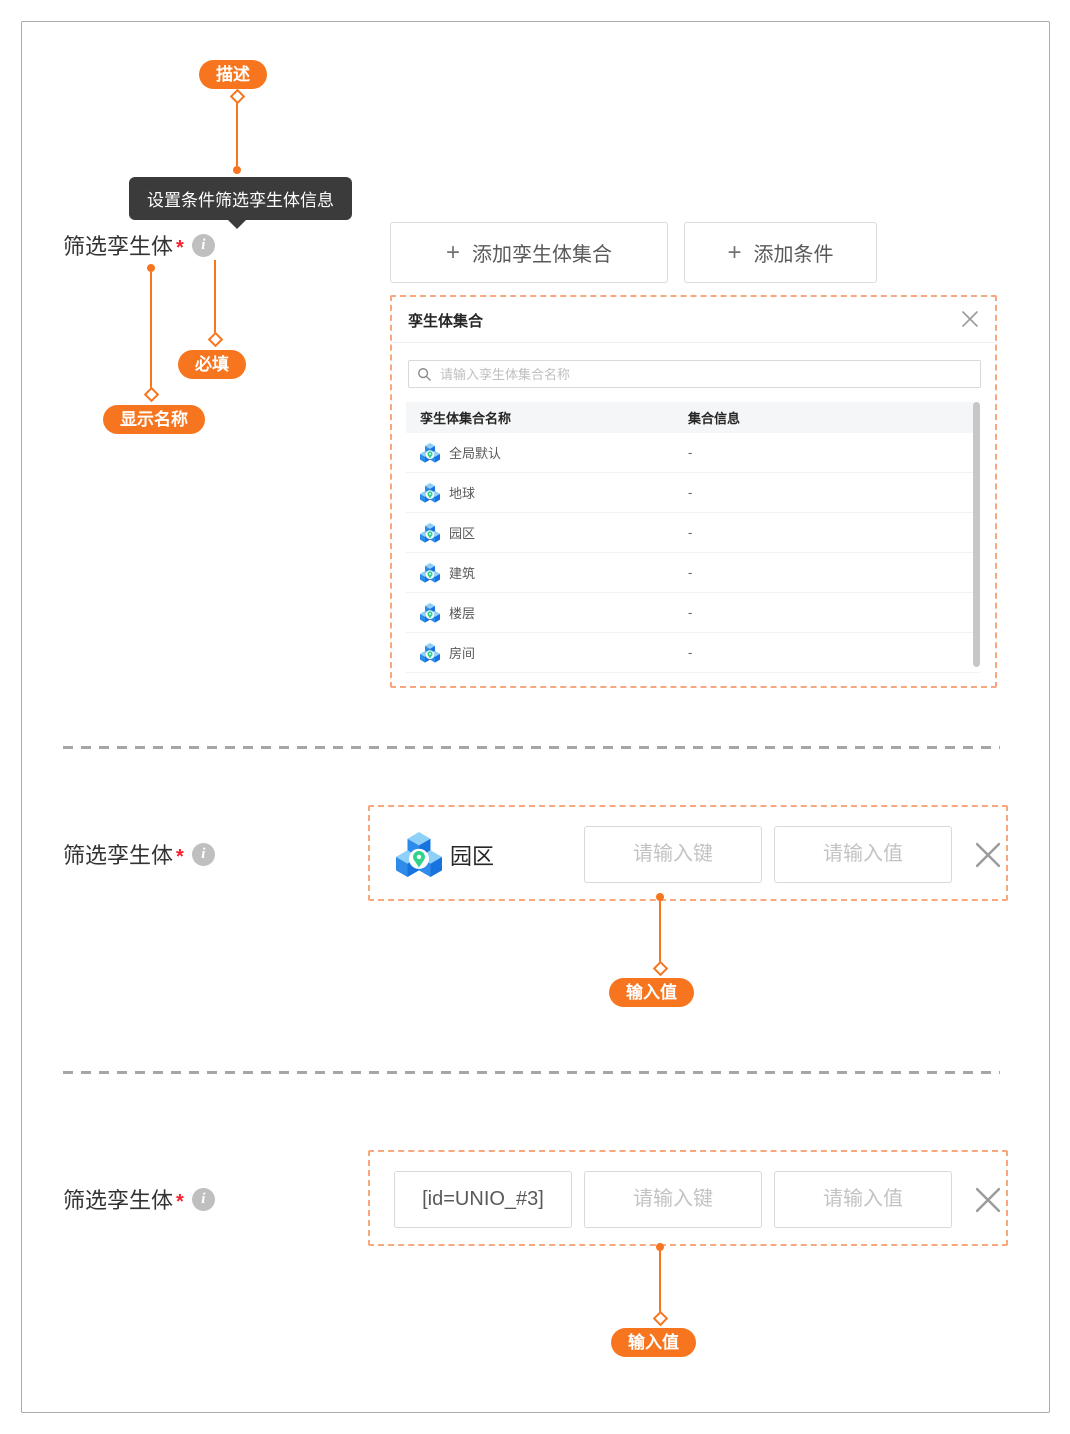 The image size is (1070, 1434). Describe the element at coordinates (472, 856) in the screenshot. I see `entity-name: 园区` at that location.